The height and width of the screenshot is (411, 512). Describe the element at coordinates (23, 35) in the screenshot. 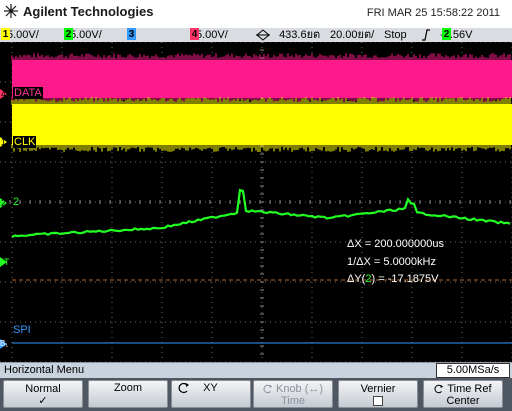

I see `ch1-scale: 5.00V/` at that location.